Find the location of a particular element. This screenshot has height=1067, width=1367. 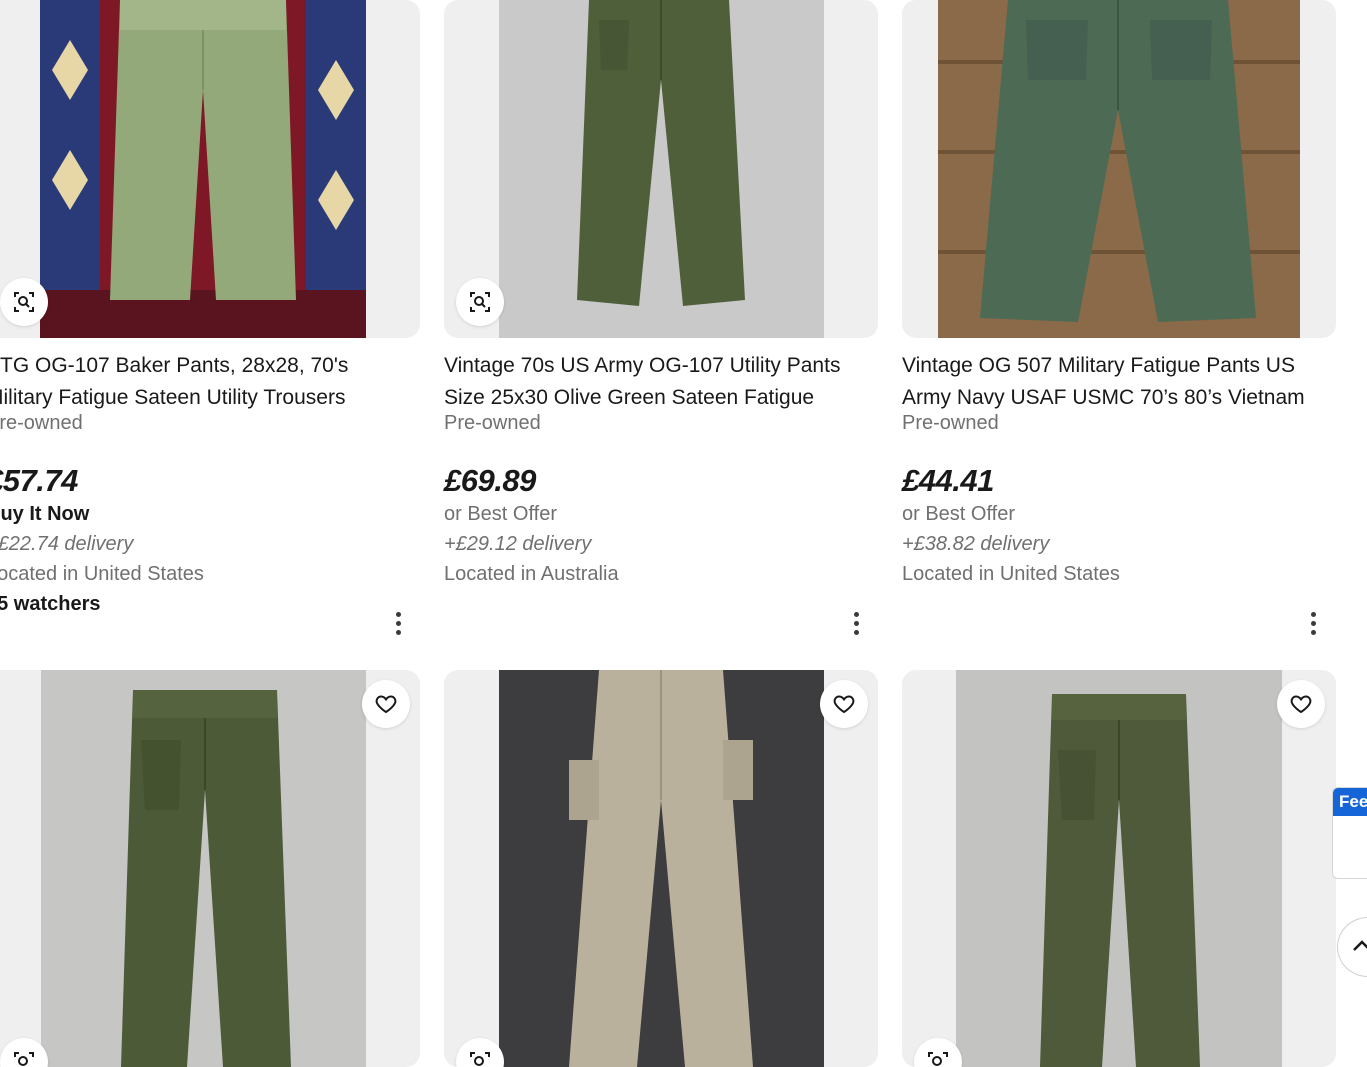

listing-title-line: Size 25x30 Olive Green Sateen Fatigue is located at coordinates (629, 397).